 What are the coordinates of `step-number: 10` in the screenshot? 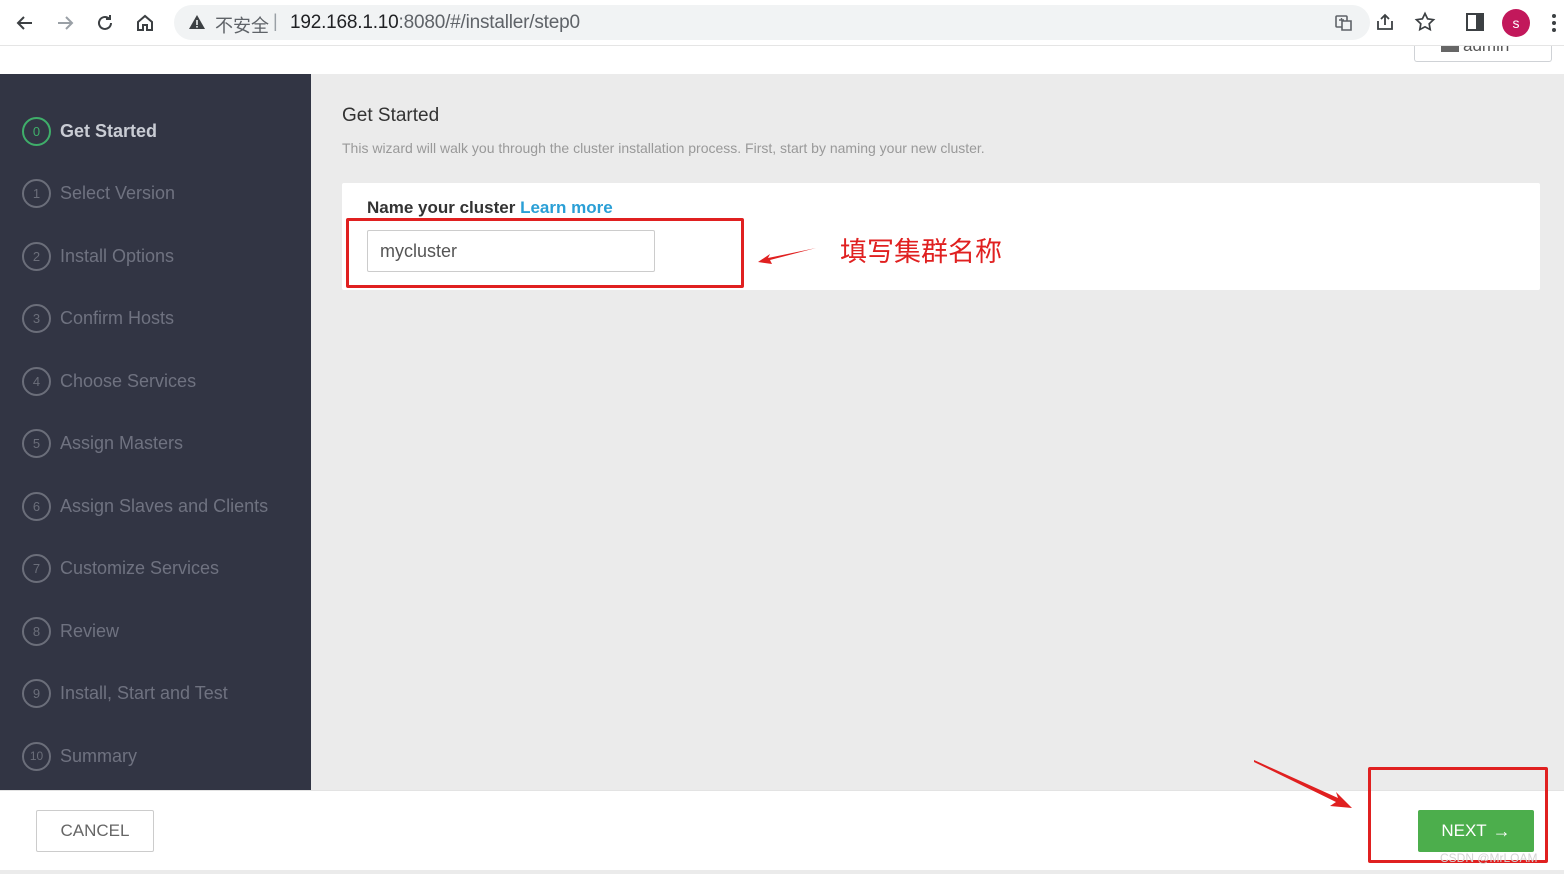 It's located at (36, 756).